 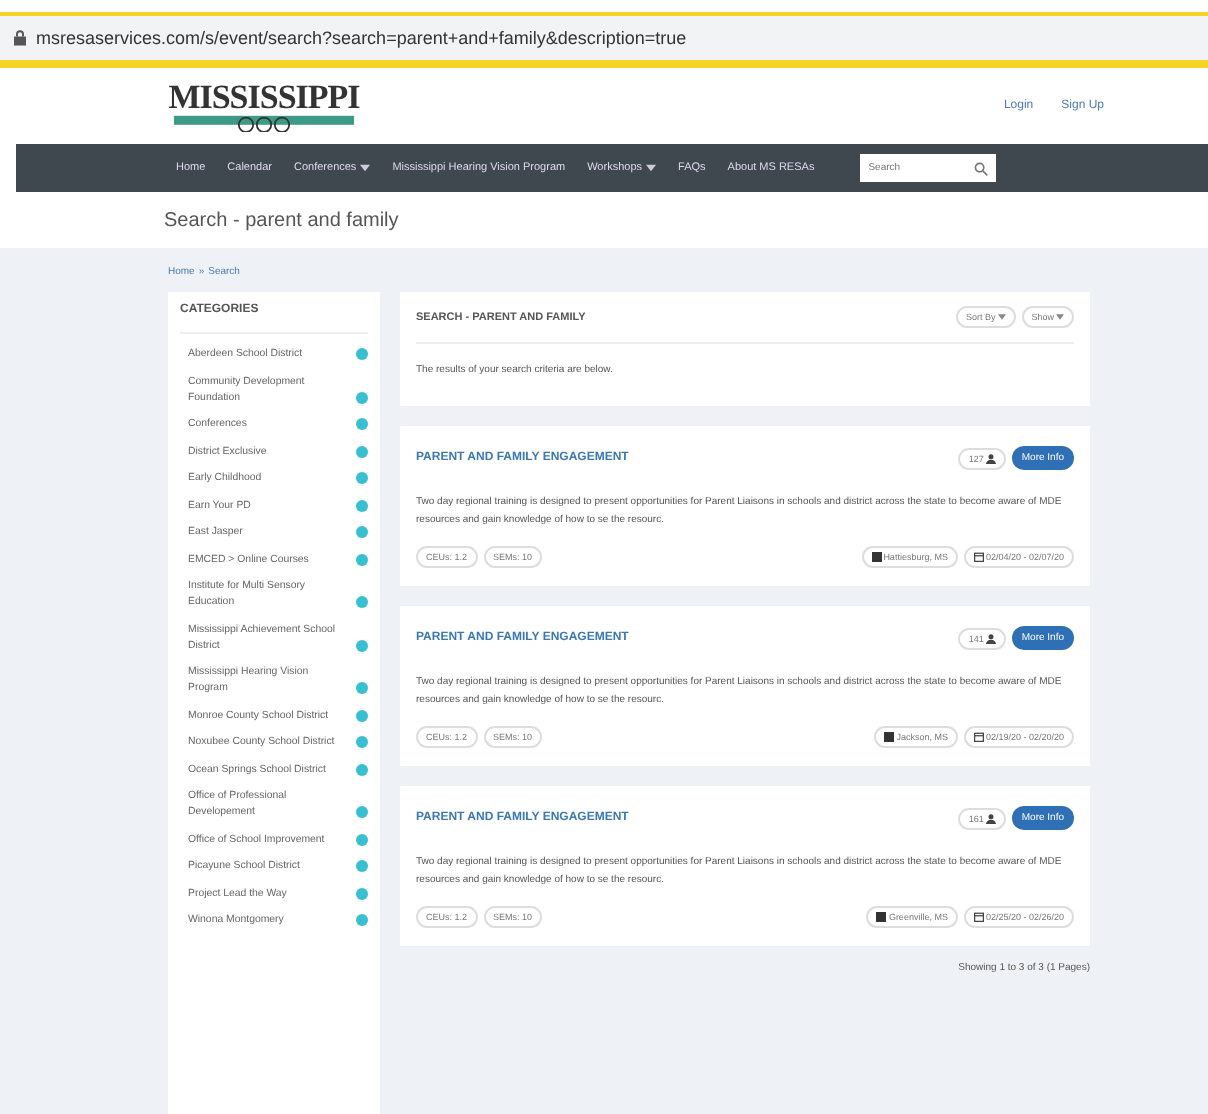 What do you see at coordinates (20, 38) in the screenshot?
I see `lock-icon` at bounding box center [20, 38].